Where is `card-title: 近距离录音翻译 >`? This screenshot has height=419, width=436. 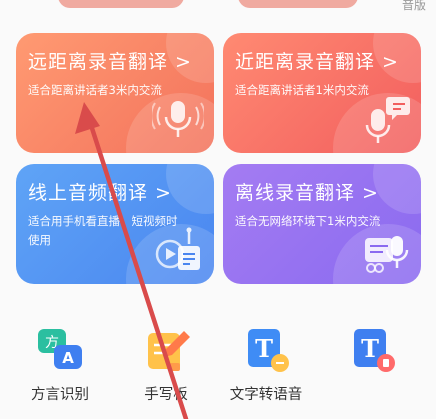
card-title: 近距离录音翻译 > is located at coordinates (317, 62).